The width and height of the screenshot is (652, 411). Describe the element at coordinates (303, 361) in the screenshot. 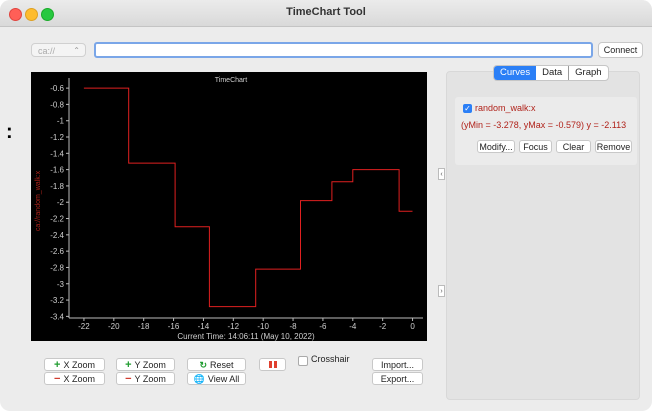

I see `crosshair-checkbox` at that location.